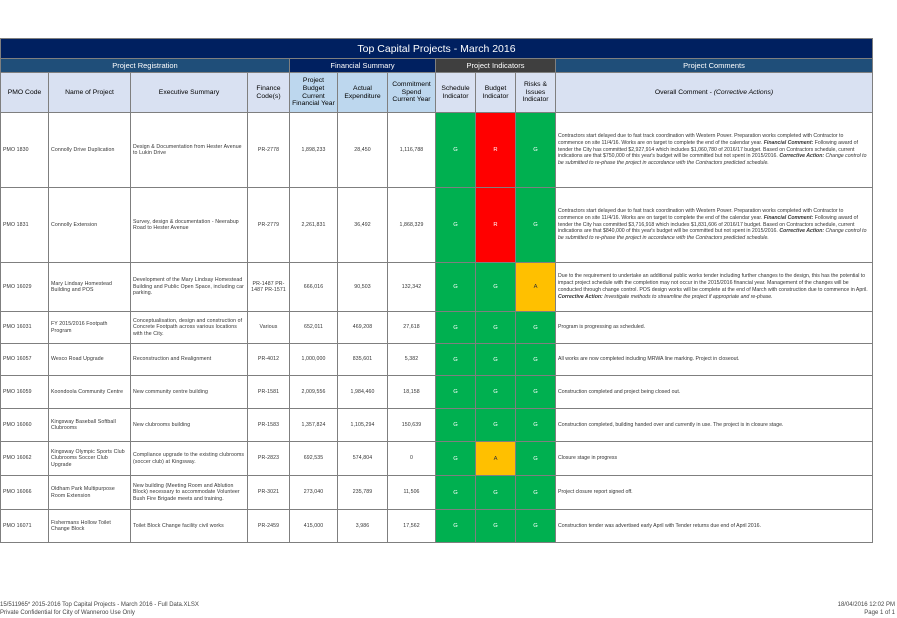 The height and width of the screenshot is (618, 897). I want to click on budget-value: 1,898,233, so click(313, 150).